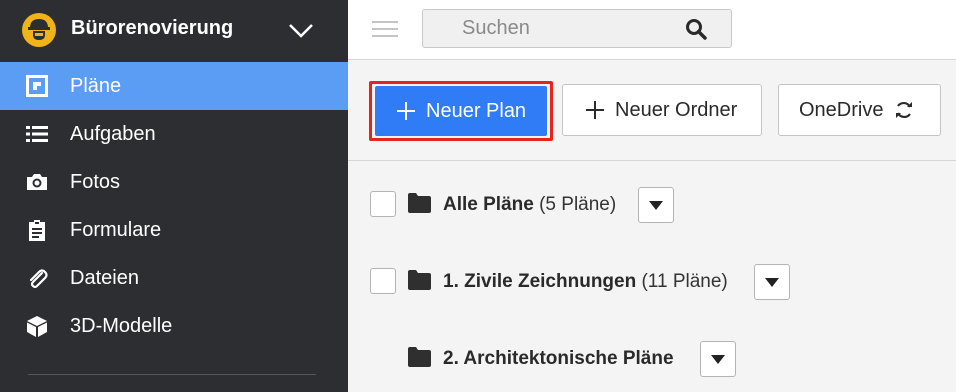 The image size is (956, 392). What do you see at coordinates (121, 326) in the screenshot?
I see `sidebar-item-label: 3D-Modelle` at bounding box center [121, 326].